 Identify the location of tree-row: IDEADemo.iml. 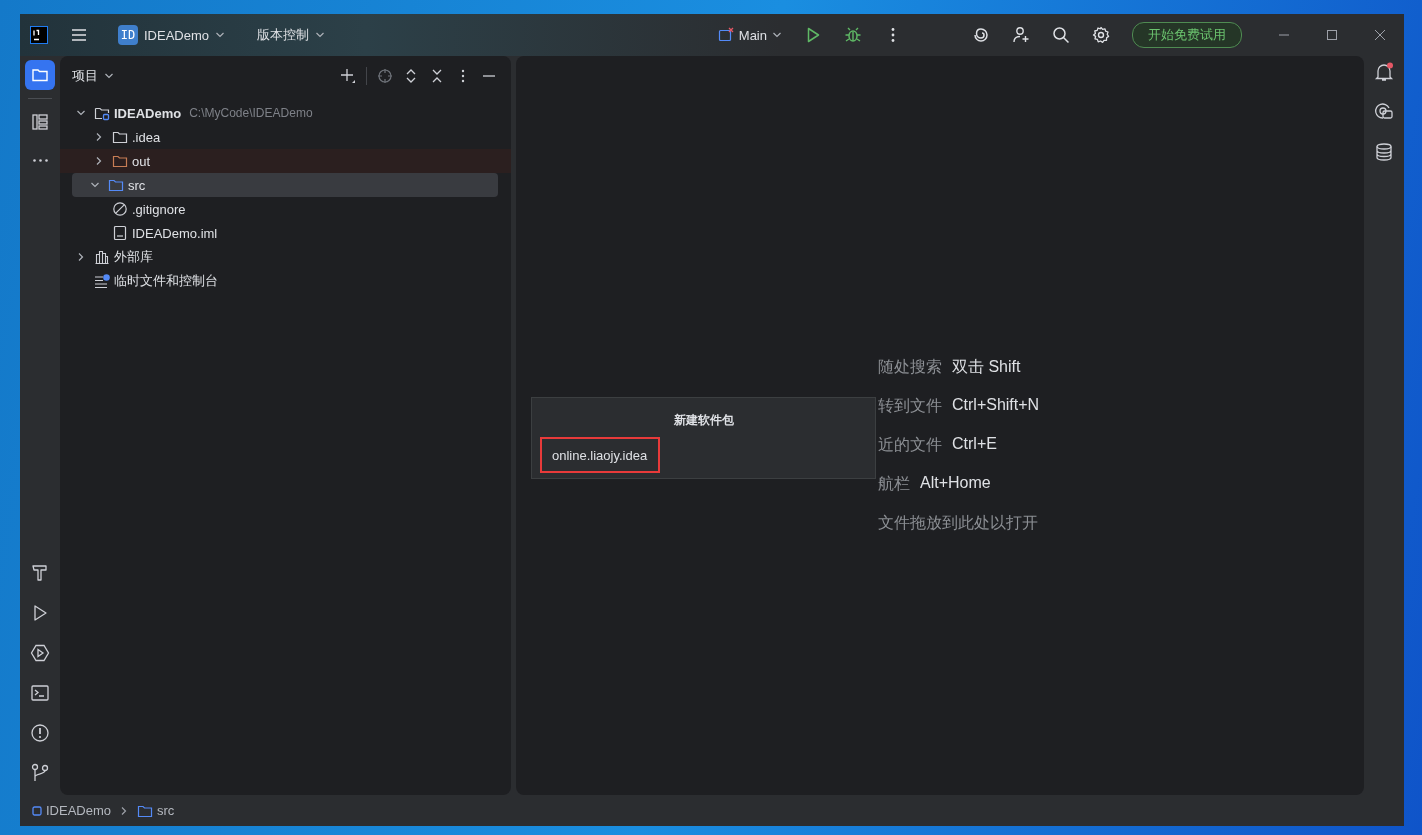
(279, 233).